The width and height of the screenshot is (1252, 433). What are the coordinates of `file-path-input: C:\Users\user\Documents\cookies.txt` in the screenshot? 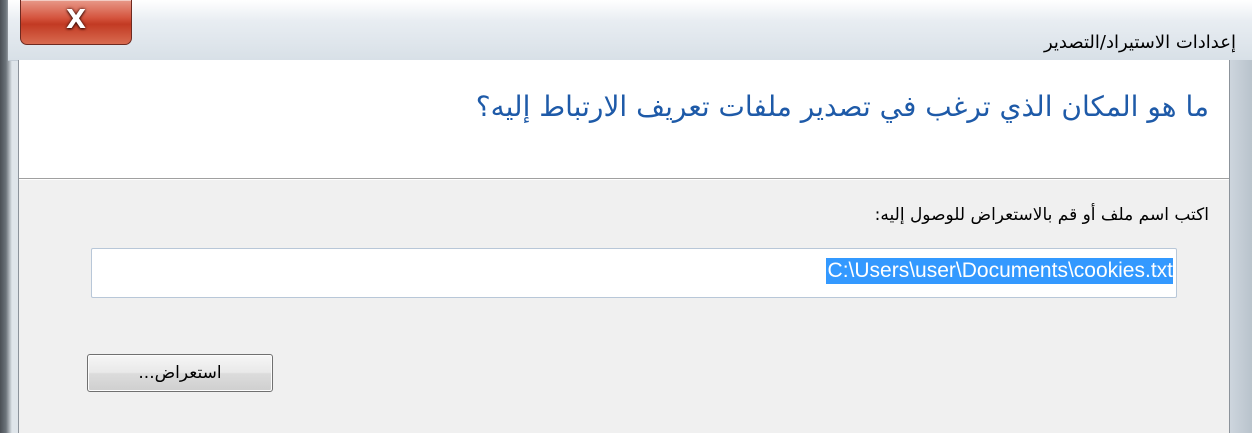 It's located at (634, 273).